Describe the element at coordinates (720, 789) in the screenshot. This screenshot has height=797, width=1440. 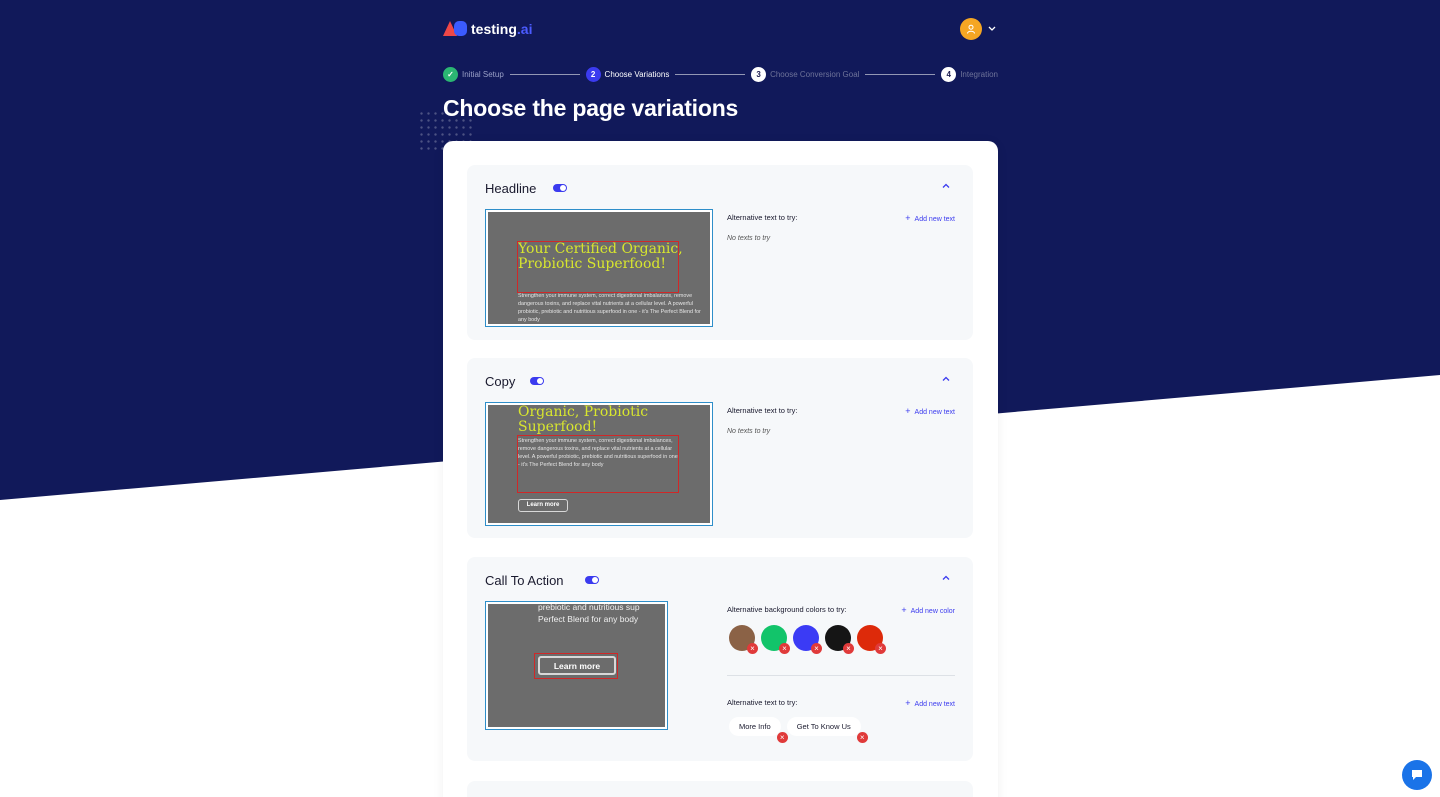
I see `section-next` at that location.